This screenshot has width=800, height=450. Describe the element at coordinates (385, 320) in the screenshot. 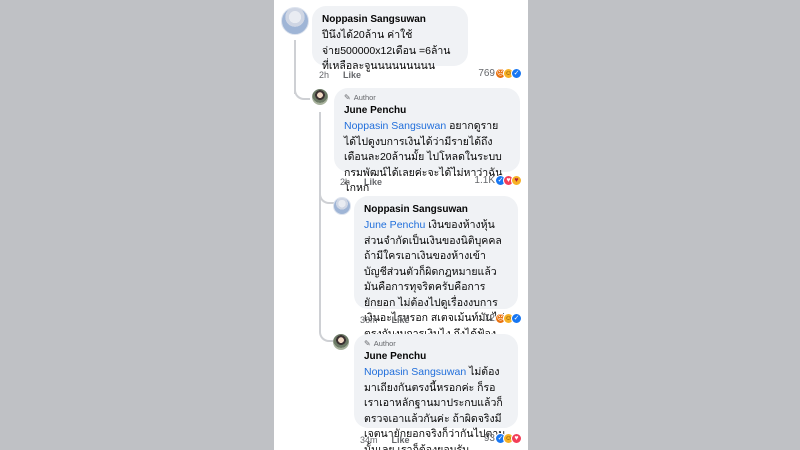

I see `comment-actions: 36m Like` at that location.